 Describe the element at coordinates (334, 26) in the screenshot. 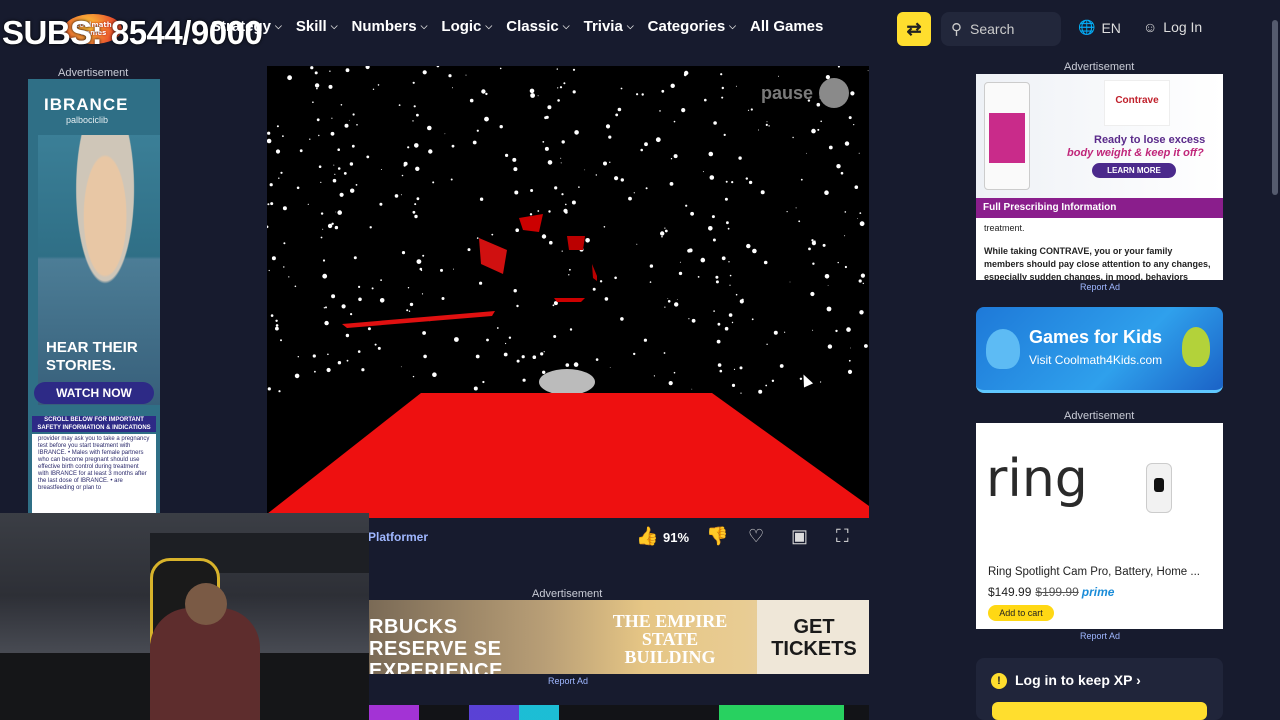

I see `chevron-down-icon: ⌵` at that location.